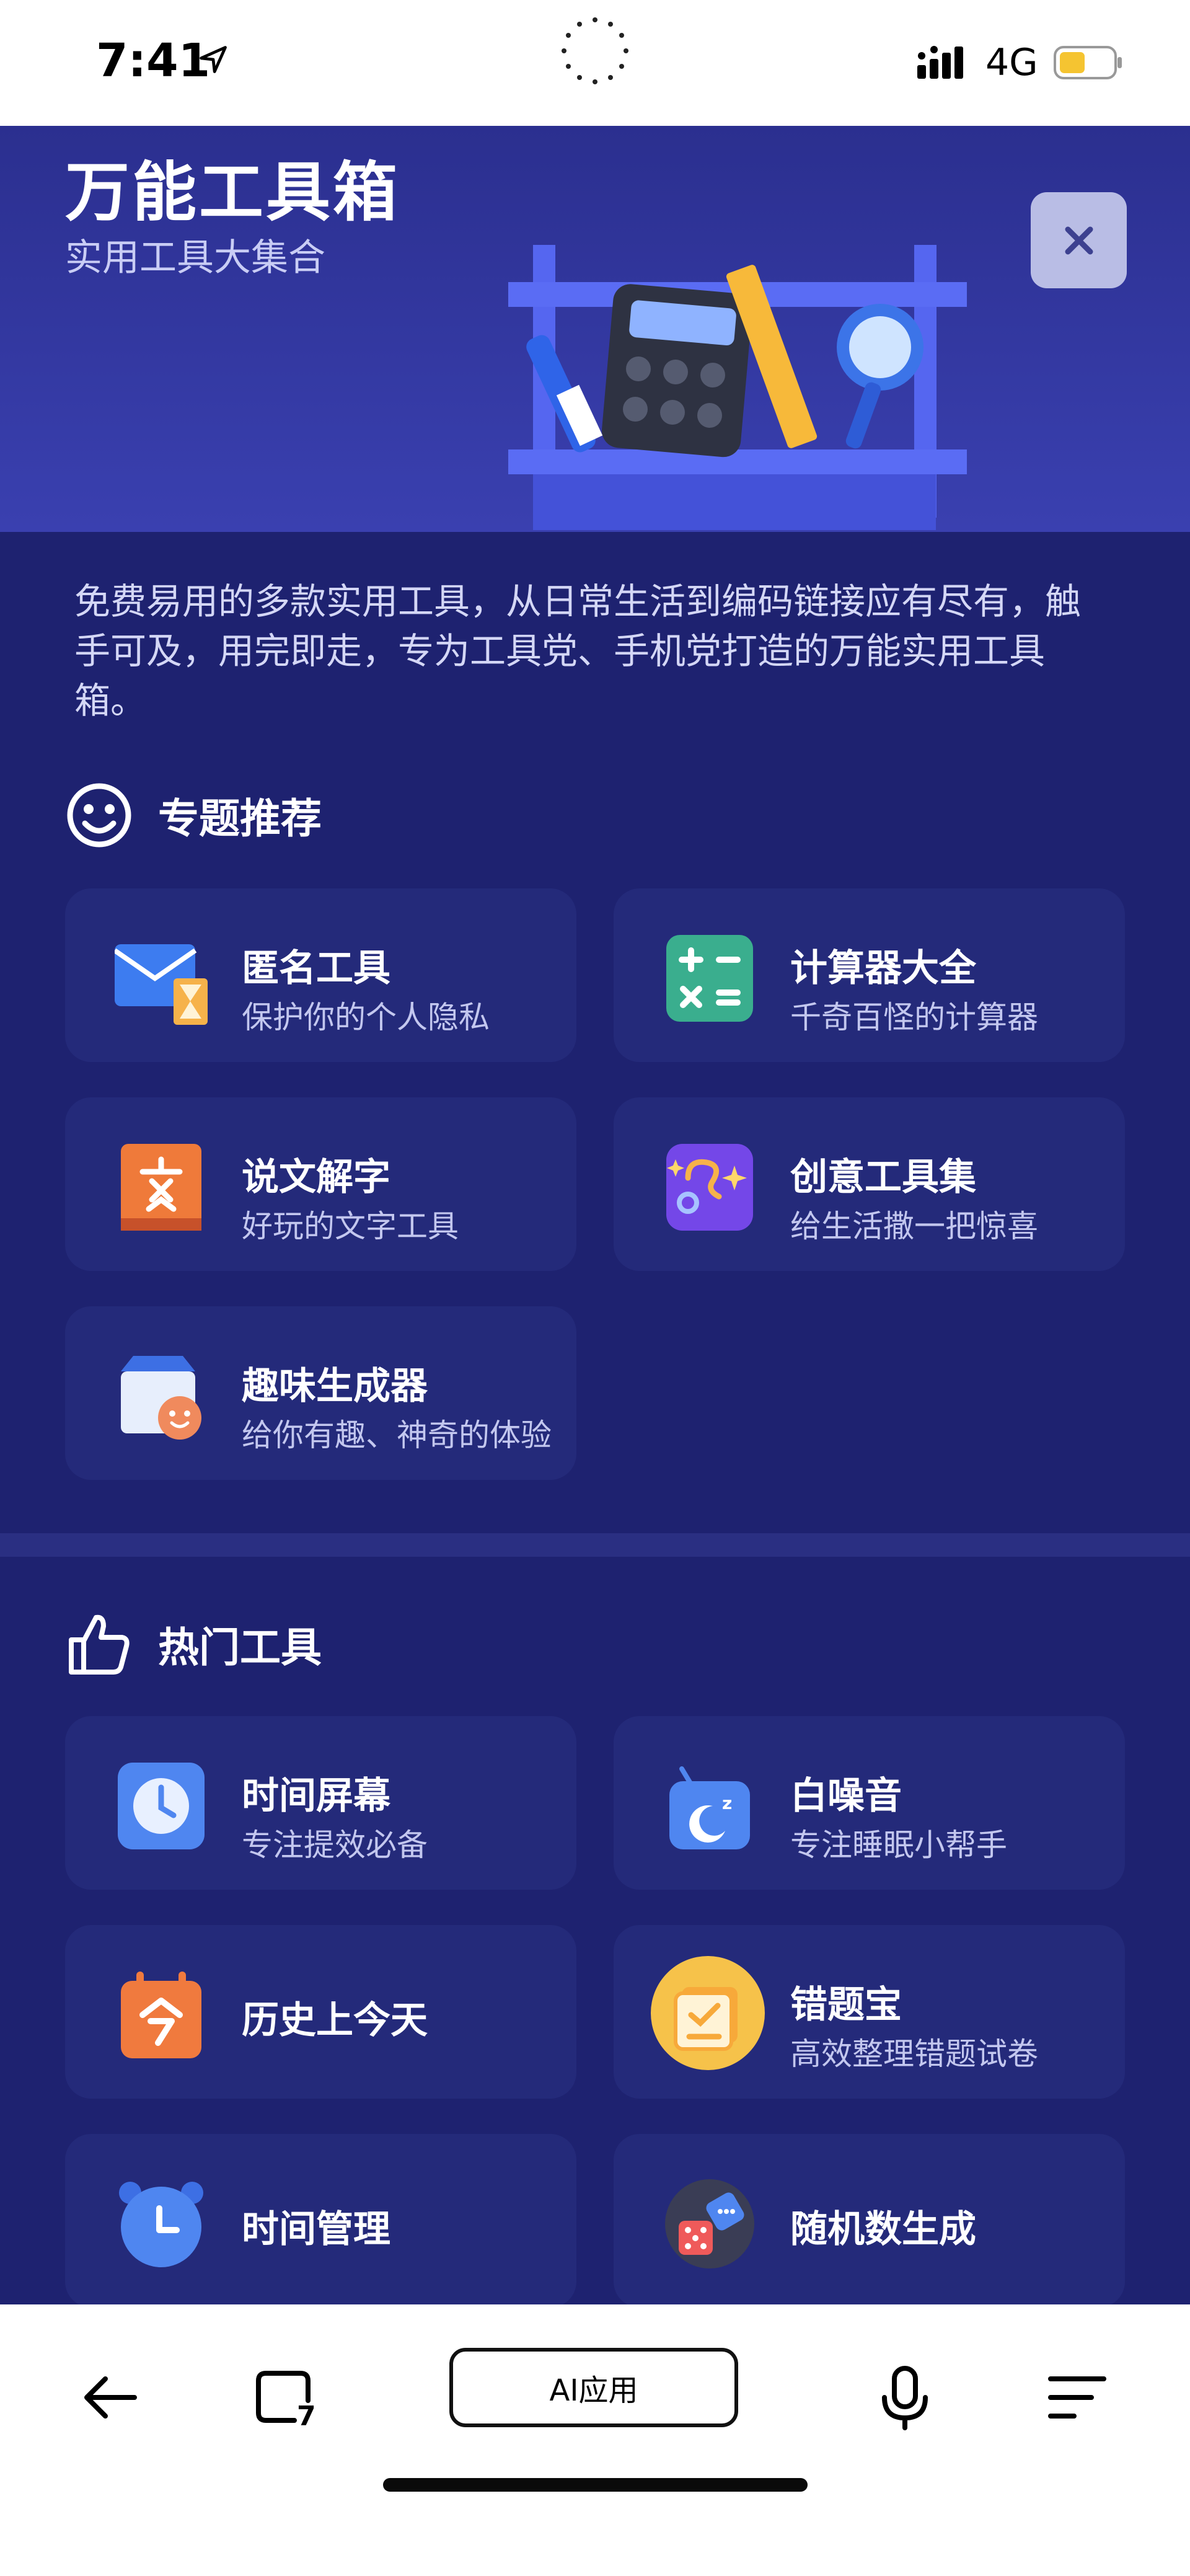 The image size is (1190, 2576). What do you see at coordinates (240, 1648) in the screenshot?
I see `section-title-hot-label: 热门工具` at bounding box center [240, 1648].